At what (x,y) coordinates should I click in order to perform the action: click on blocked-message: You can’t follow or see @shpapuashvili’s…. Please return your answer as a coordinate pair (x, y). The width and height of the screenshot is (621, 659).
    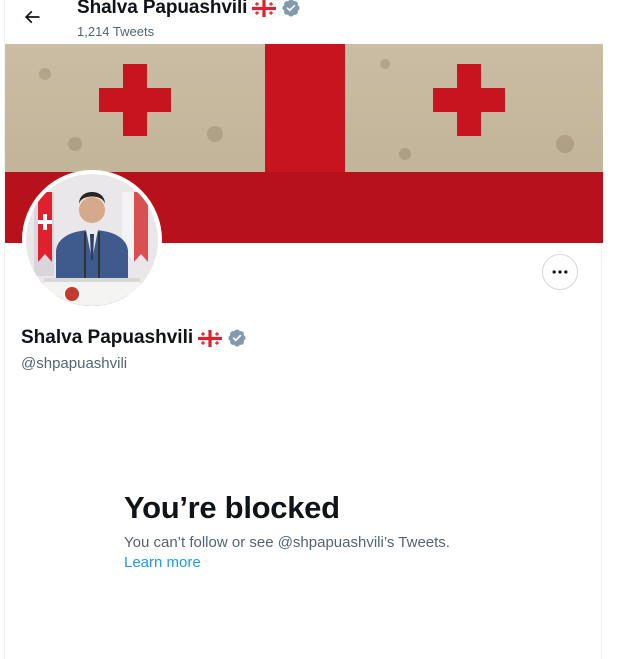
    Looking at the image, I should click on (287, 542).